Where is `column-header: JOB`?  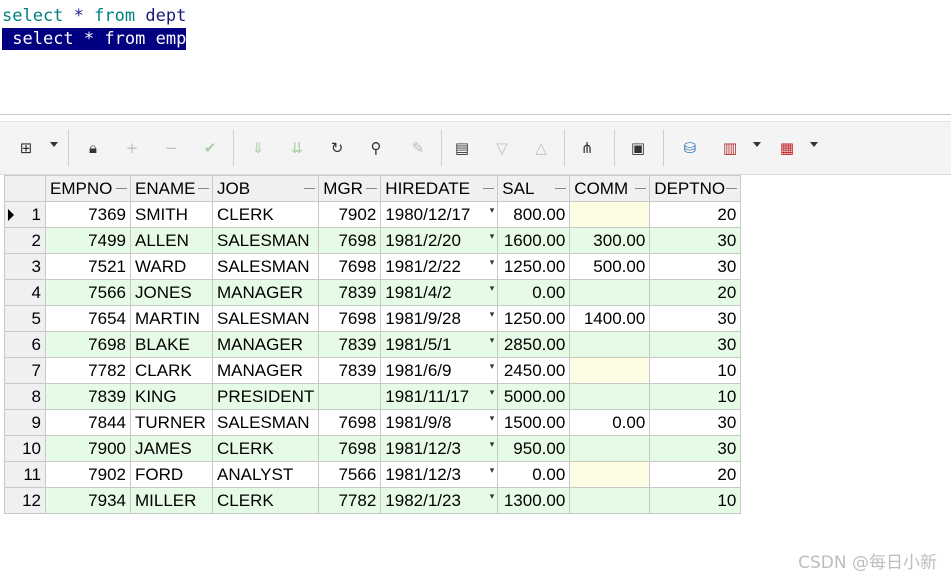
column-header: JOB is located at coordinates (265, 188).